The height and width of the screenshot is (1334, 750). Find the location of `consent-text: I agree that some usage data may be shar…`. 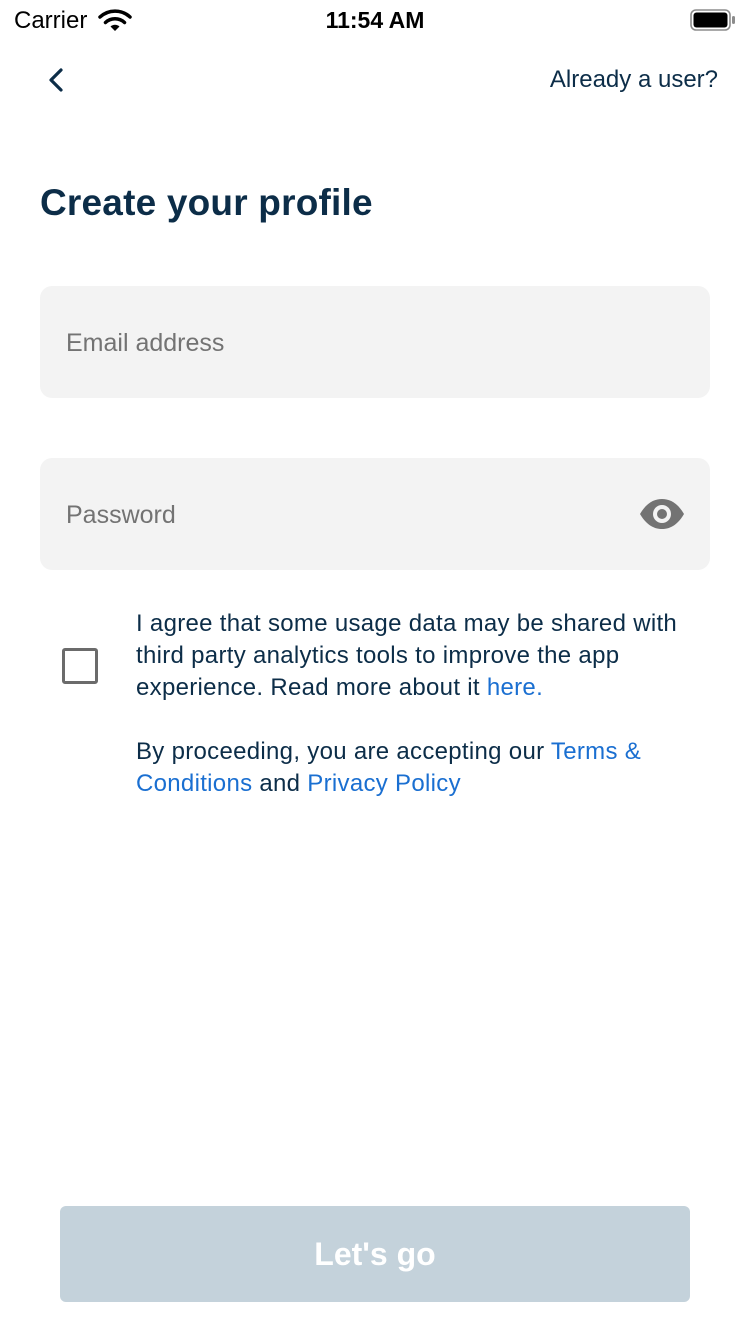

consent-text: I agree that some usage data may be shar… is located at coordinates (426, 656).